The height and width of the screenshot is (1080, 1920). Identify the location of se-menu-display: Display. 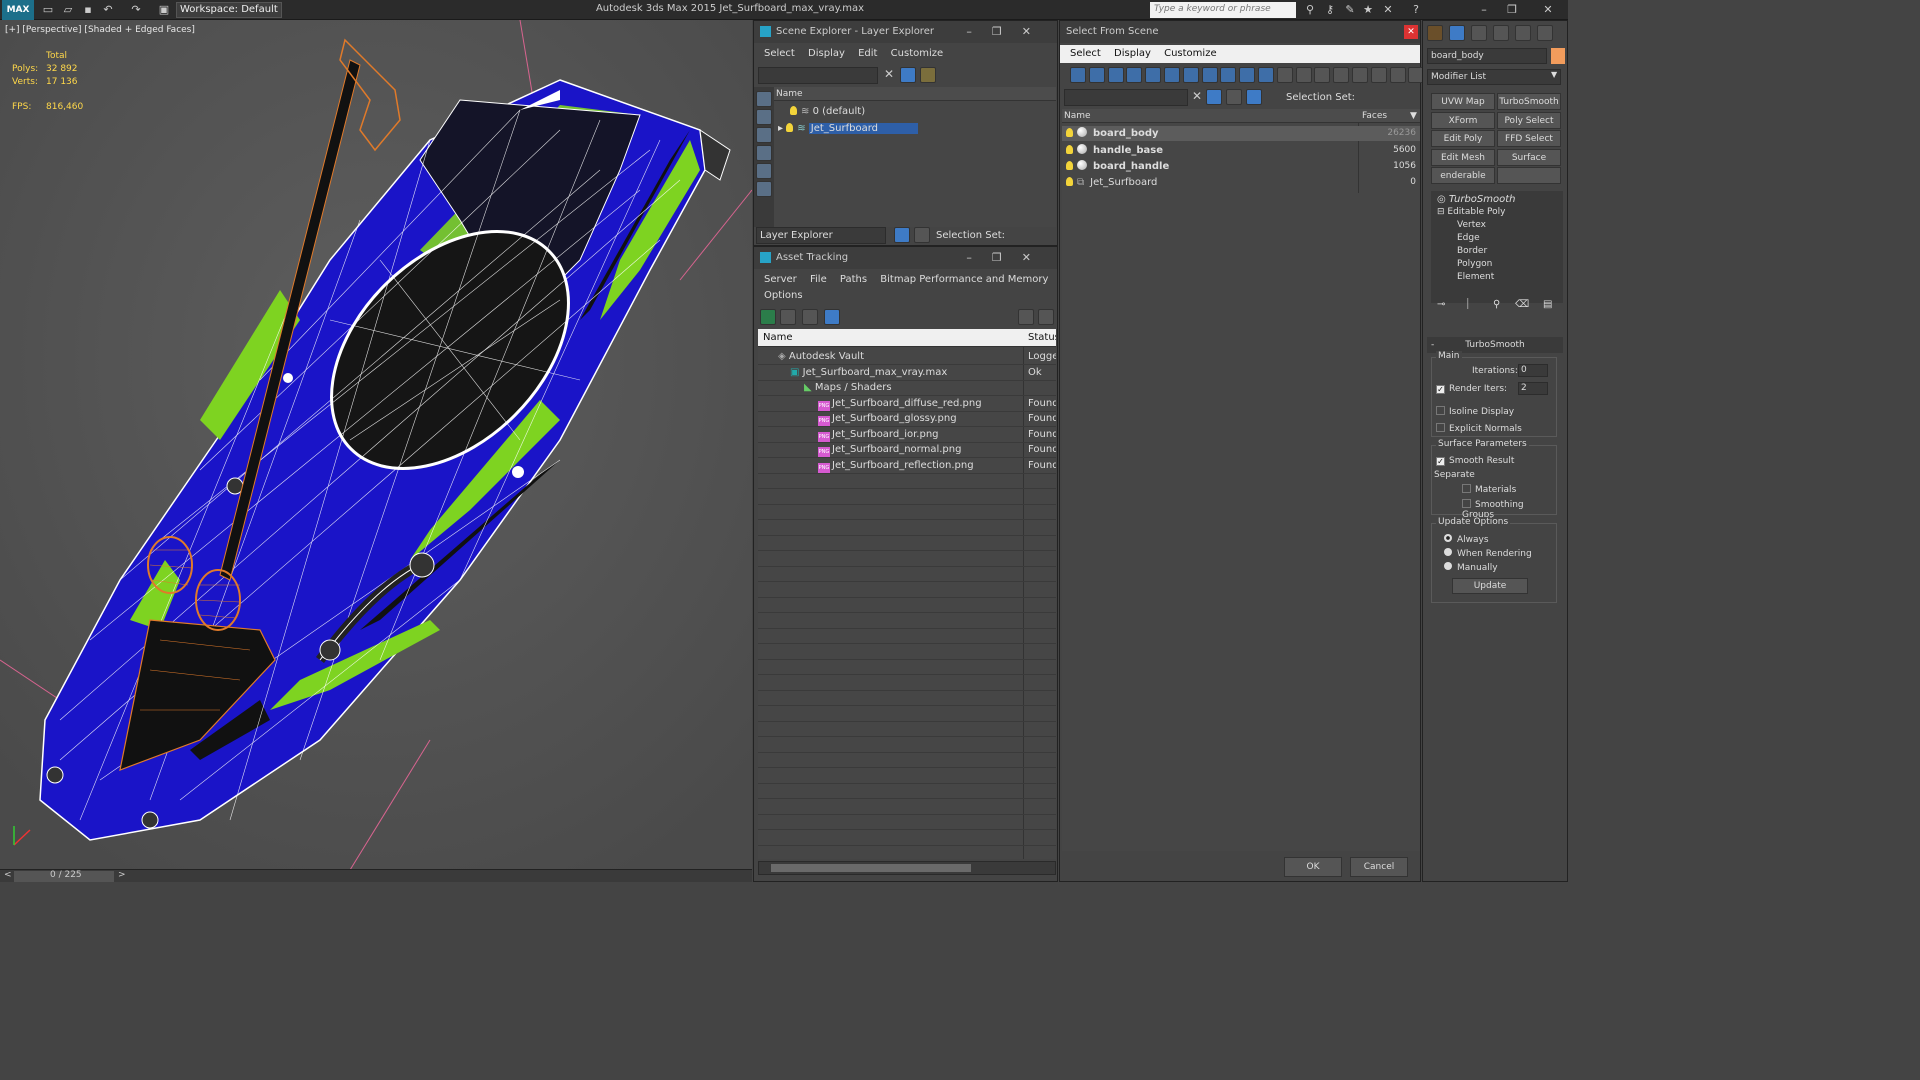
(826, 53).